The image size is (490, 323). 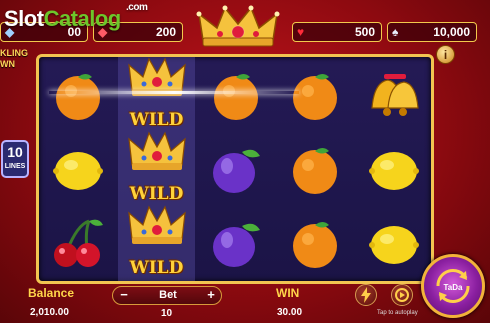 I want to click on lines-label: LINES, so click(x=15, y=166).